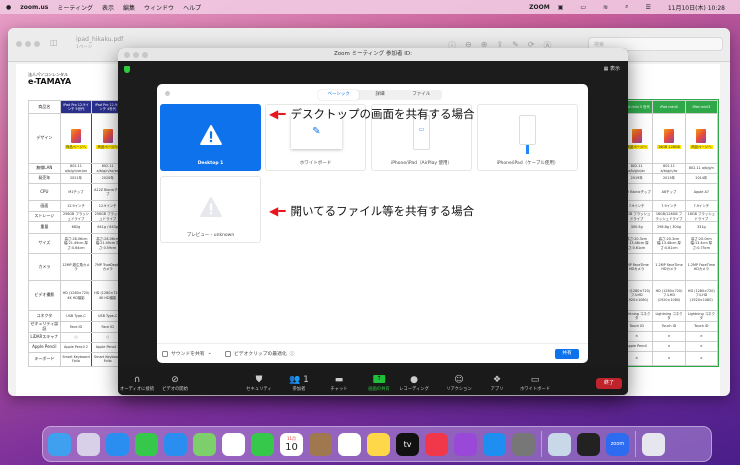  I want to click on toolbar-button-record: ● レコーディング, so click(414, 383).